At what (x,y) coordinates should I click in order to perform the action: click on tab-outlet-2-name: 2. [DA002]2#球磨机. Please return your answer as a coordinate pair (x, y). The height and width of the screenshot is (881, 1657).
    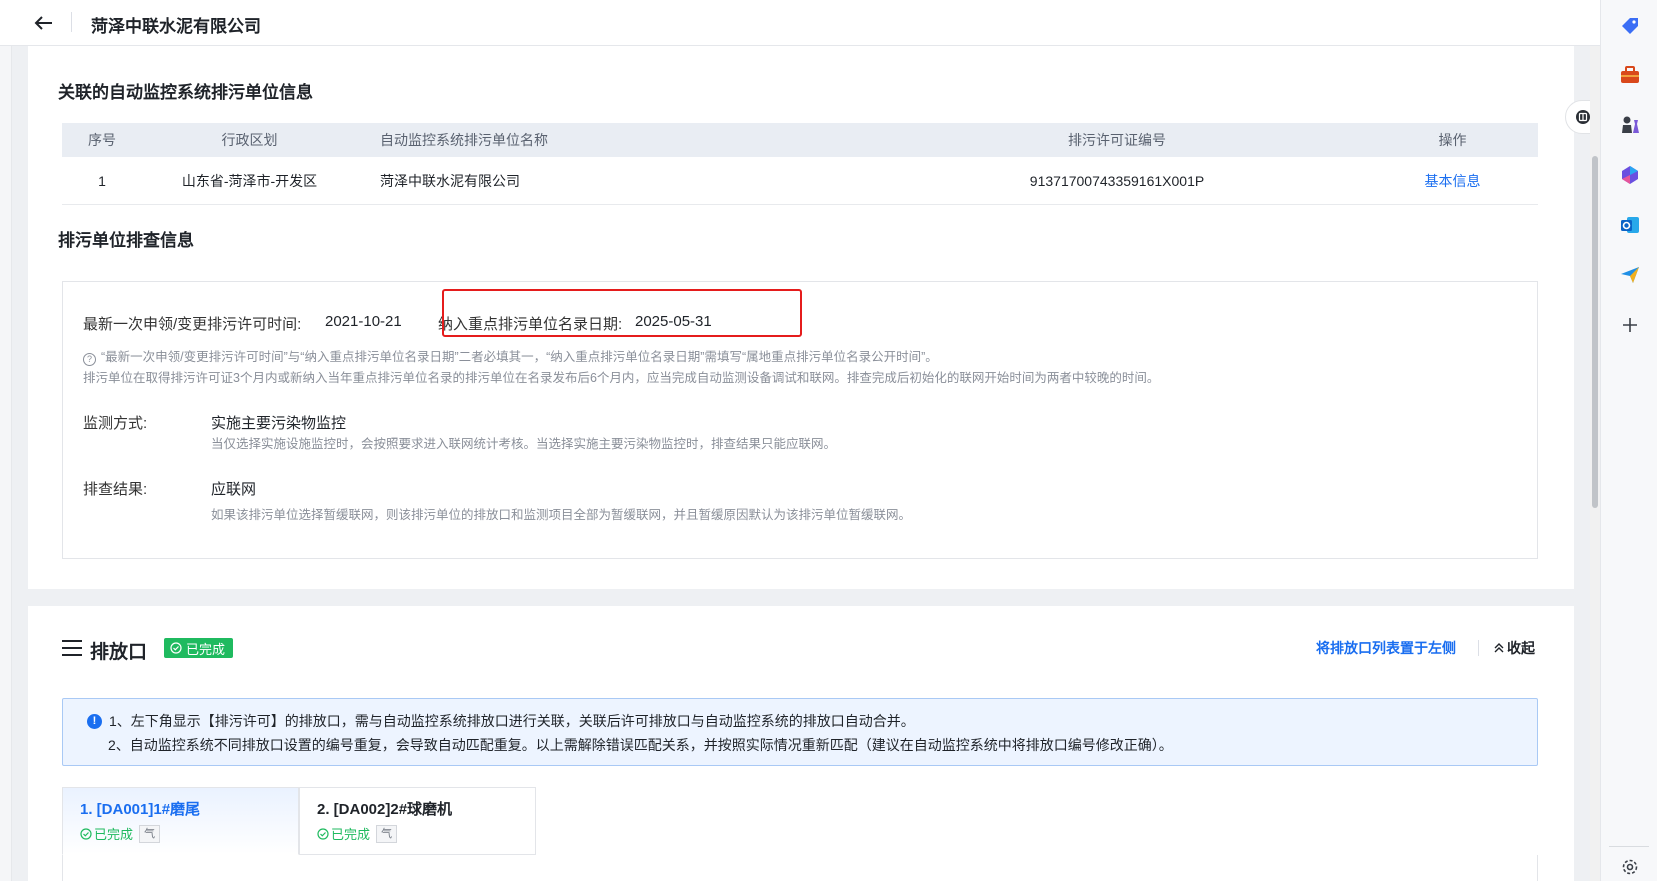
    Looking at the image, I should click on (385, 809).